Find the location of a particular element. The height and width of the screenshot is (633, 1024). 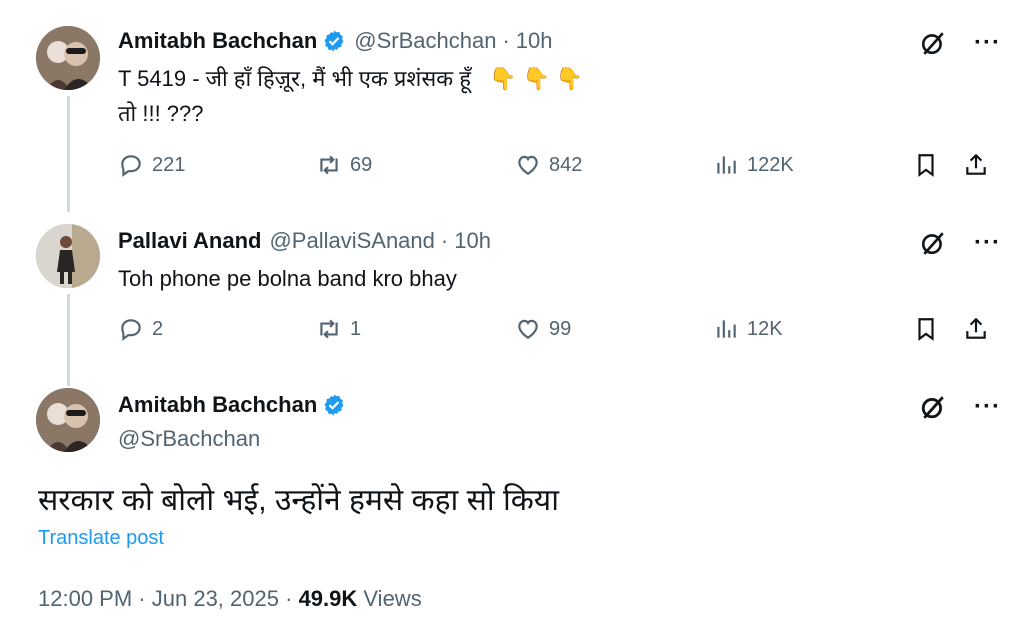

tweet-actions: 221 69 842 122K is located at coordinates (512, 168).